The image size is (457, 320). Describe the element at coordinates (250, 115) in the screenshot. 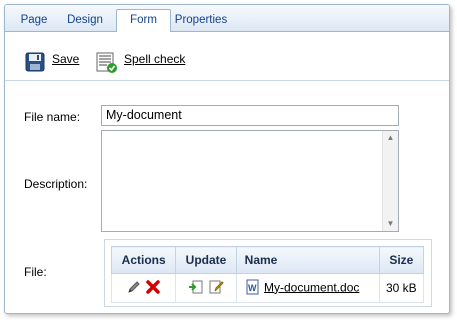

I see `file-name-input: My-document` at that location.